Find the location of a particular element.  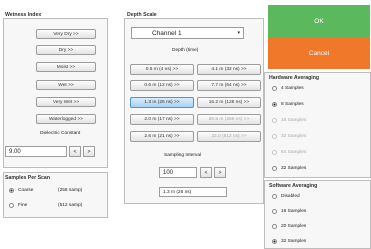

very-dry-button: Very Dry >> is located at coordinates (66, 34).